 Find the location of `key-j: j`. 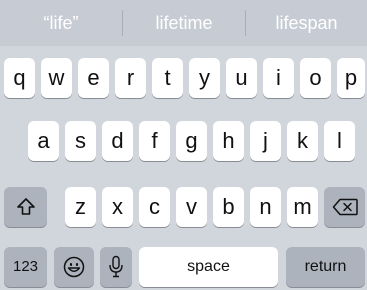

key-j: j is located at coordinates (265, 141).